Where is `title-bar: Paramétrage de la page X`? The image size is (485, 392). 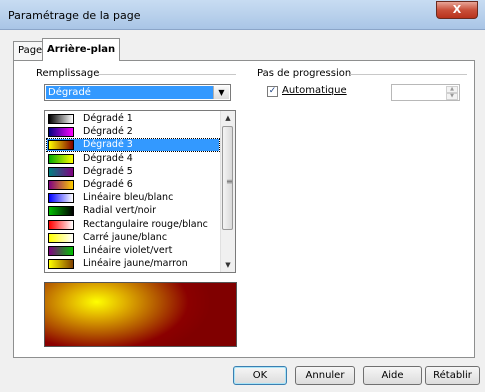 title-bar: Paramétrage de la page X is located at coordinates (242, 15).